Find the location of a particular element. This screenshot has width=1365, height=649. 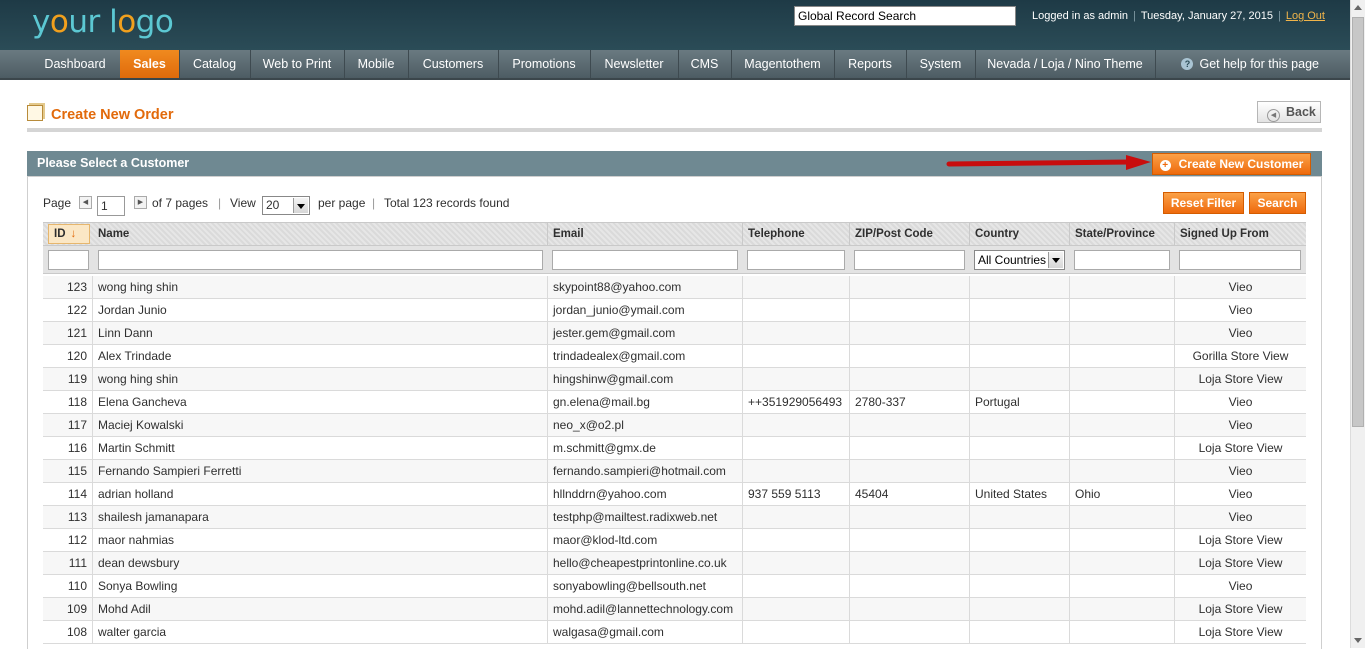

create-new-customer-button: + Create New Customer is located at coordinates (1231, 164).